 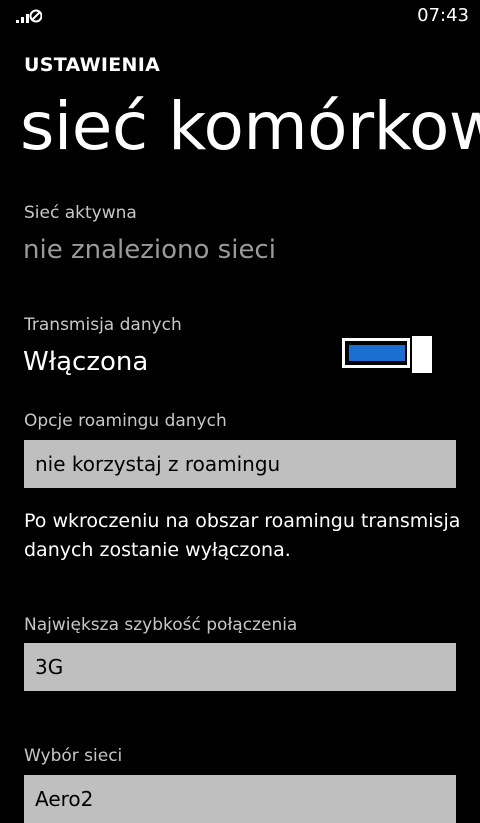 I want to click on toggle-fill, so click(x=377, y=353).